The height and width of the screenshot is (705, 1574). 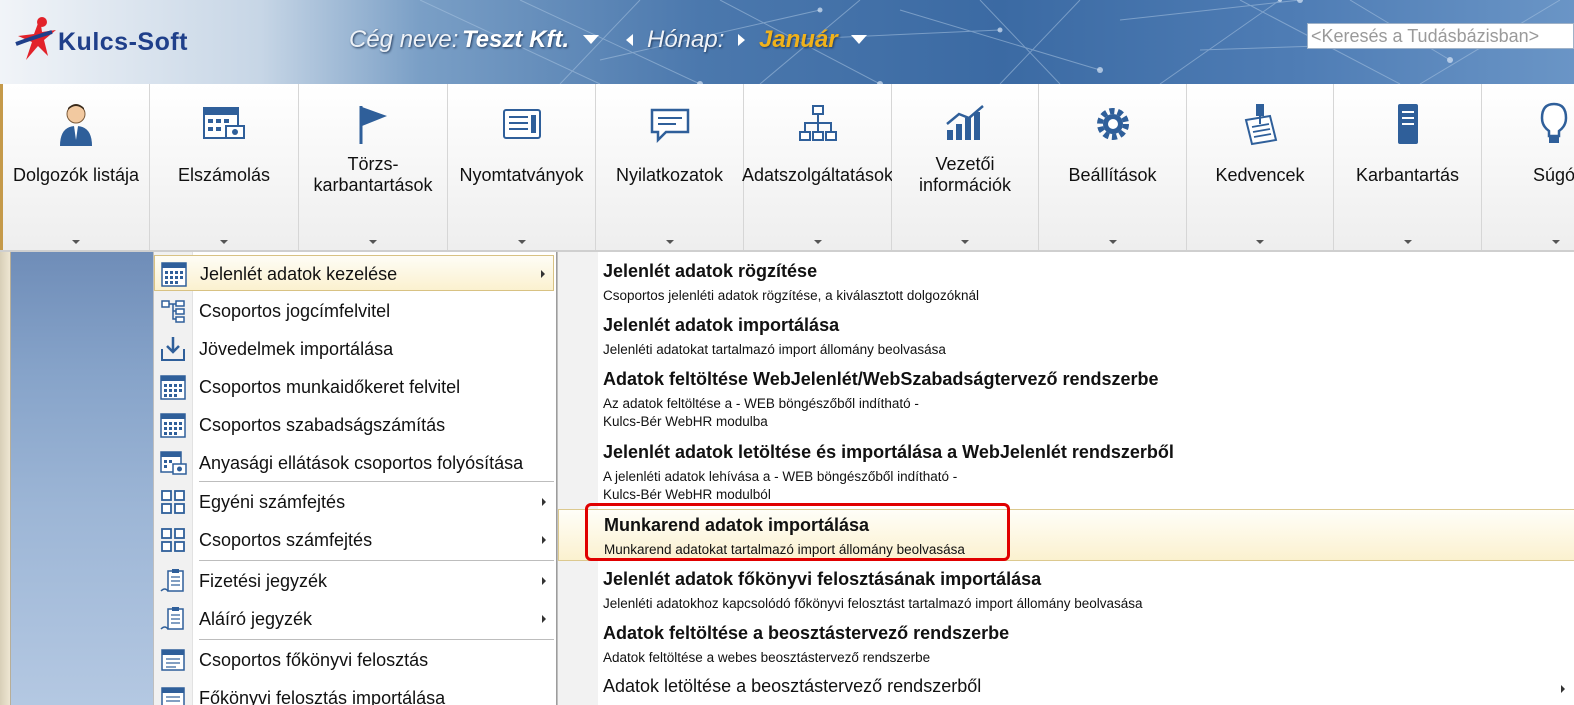 What do you see at coordinates (172, 580) in the screenshot?
I see `clipboard-pen-icon` at bounding box center [172, 580].